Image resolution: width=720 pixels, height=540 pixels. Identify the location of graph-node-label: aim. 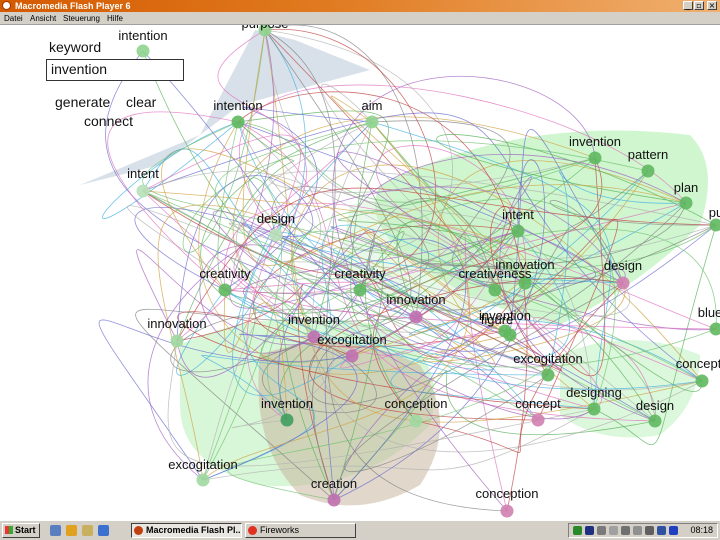
(372, 105).